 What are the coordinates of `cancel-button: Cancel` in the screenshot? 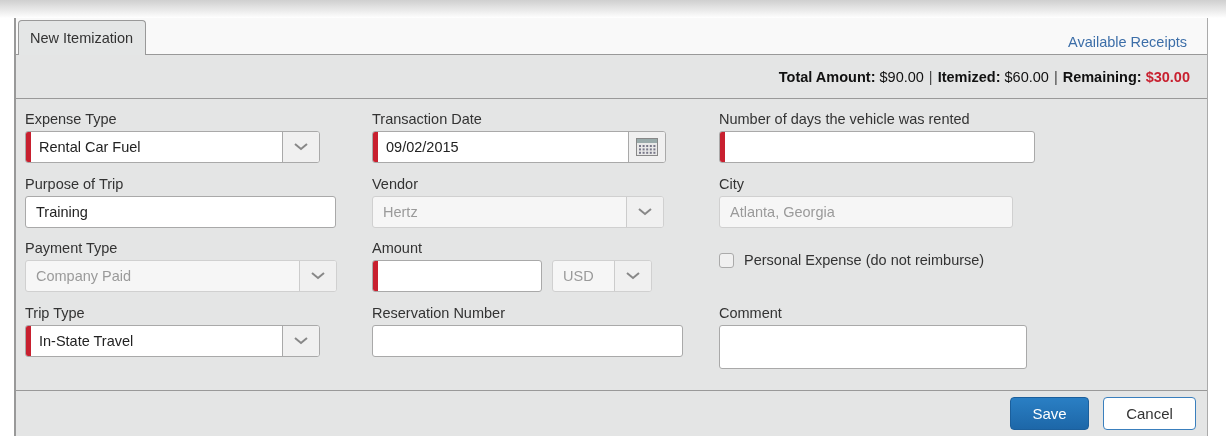 It's located at (1149, 413).